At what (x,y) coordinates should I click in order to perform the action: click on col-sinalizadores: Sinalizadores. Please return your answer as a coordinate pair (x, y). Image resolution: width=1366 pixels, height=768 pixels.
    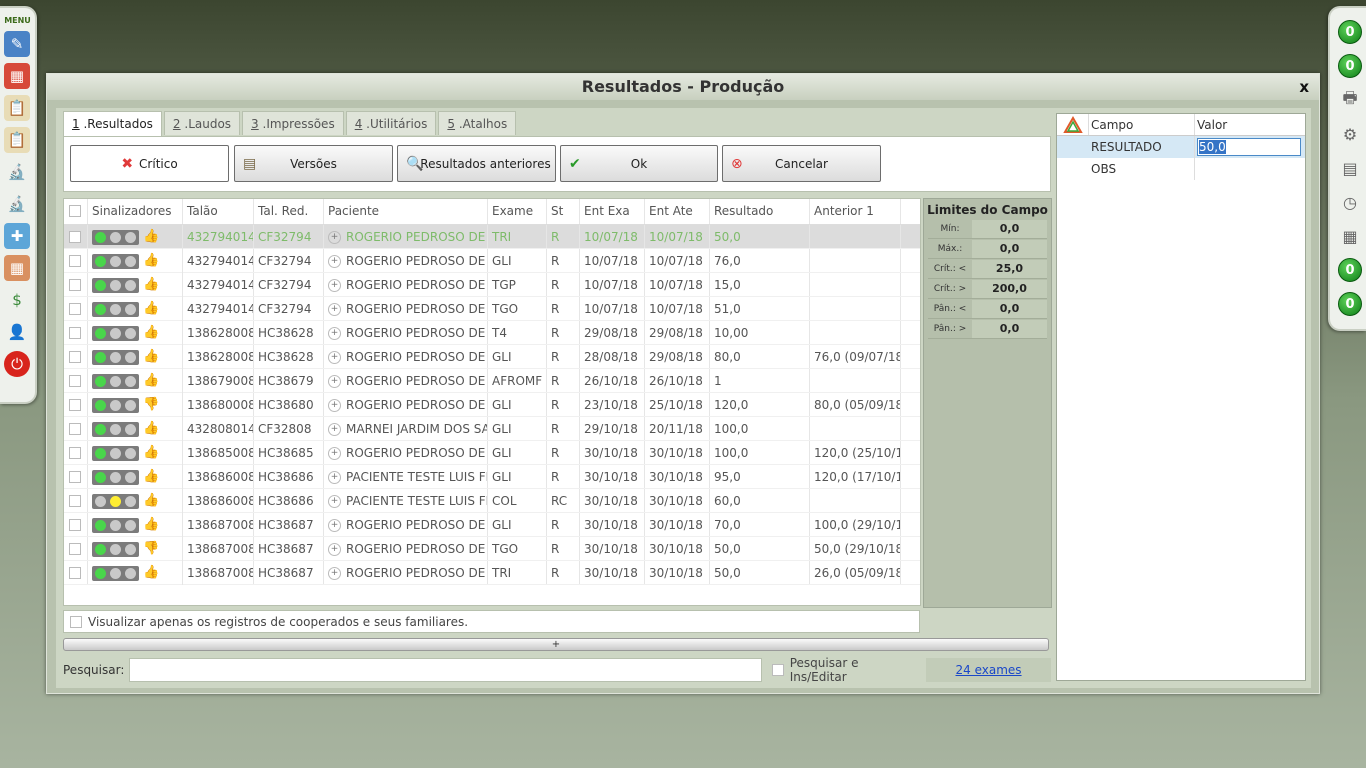
    Looking at the image, I should click on (135, 211).